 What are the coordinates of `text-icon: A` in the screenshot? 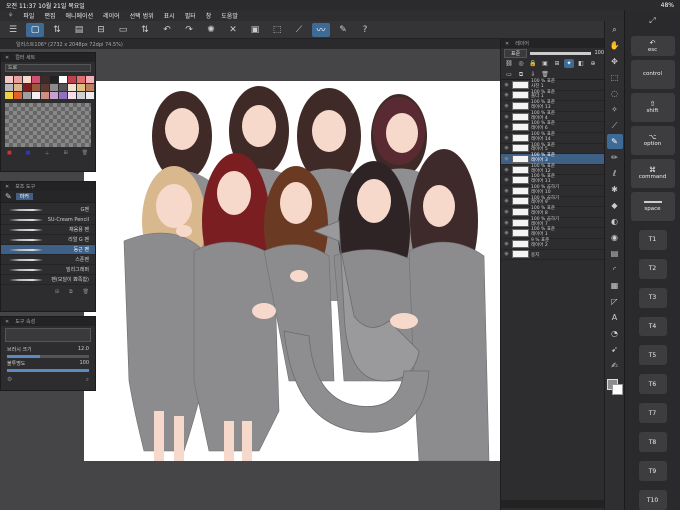 It's located at (615, 317).